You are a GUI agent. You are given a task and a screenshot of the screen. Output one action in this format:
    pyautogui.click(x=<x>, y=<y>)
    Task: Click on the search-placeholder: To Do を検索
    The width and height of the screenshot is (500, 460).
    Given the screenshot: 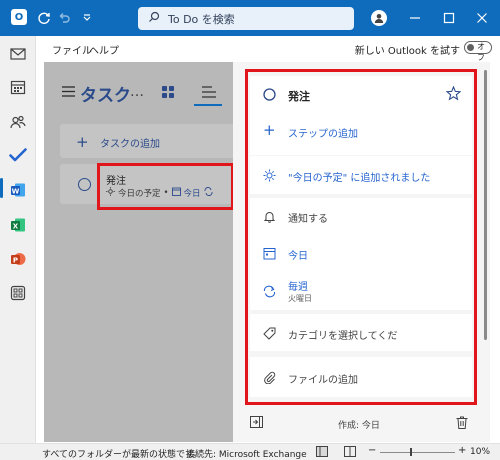 What is the action you would take?
    pyautogui.click(x=201, y=19)
    